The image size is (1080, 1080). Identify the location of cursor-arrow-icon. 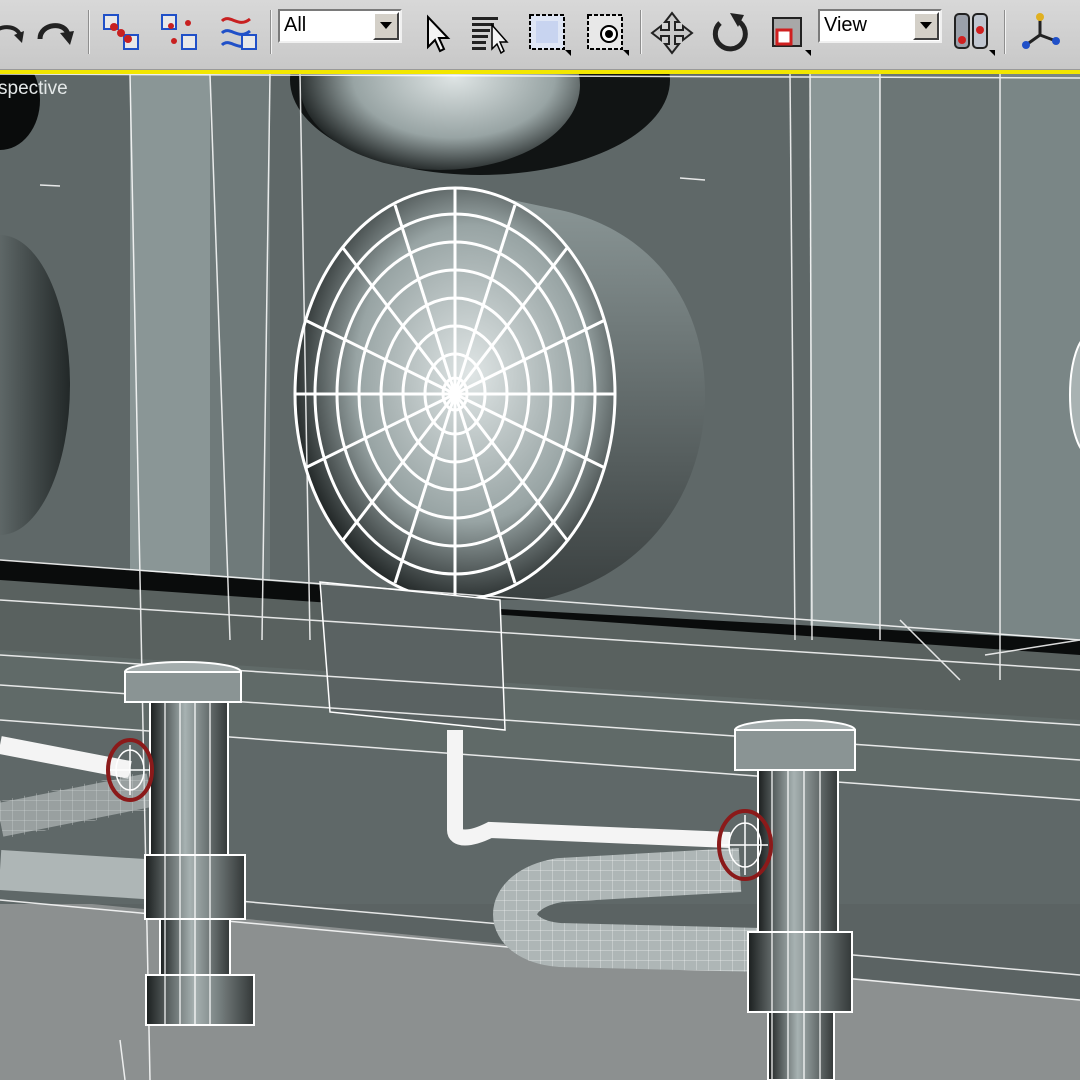
(434, 33).